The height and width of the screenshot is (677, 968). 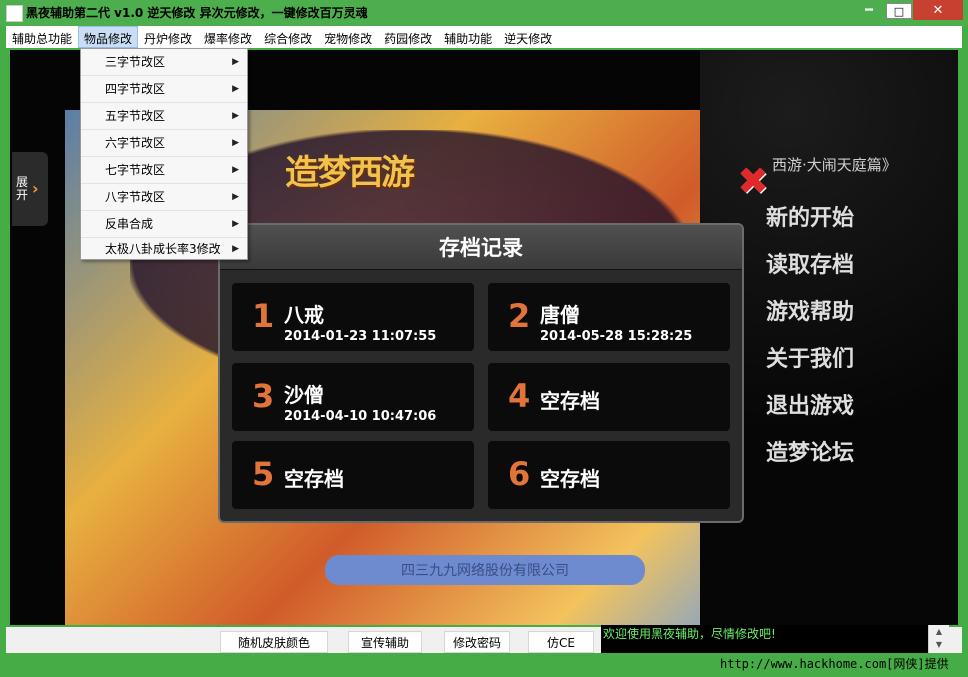 What do you see at coordinates (353, 317) in the screenshot?
I see `save-slot-1: 1 八戒 2014-01-23 11:07:55` at bounding box center [353, 317].